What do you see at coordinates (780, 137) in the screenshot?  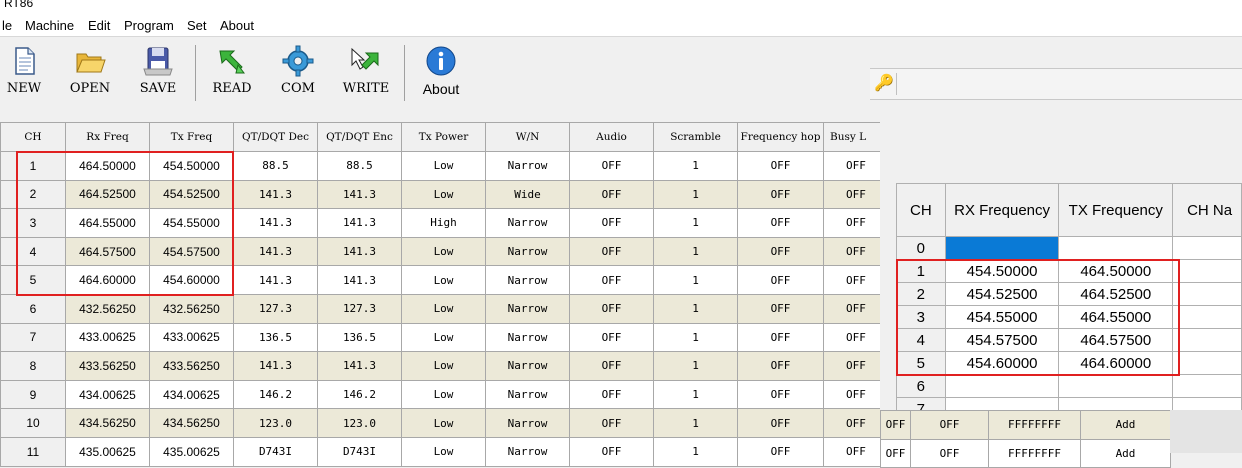 I see `column-header: Frequency hop` at bounding box center [780, 137].